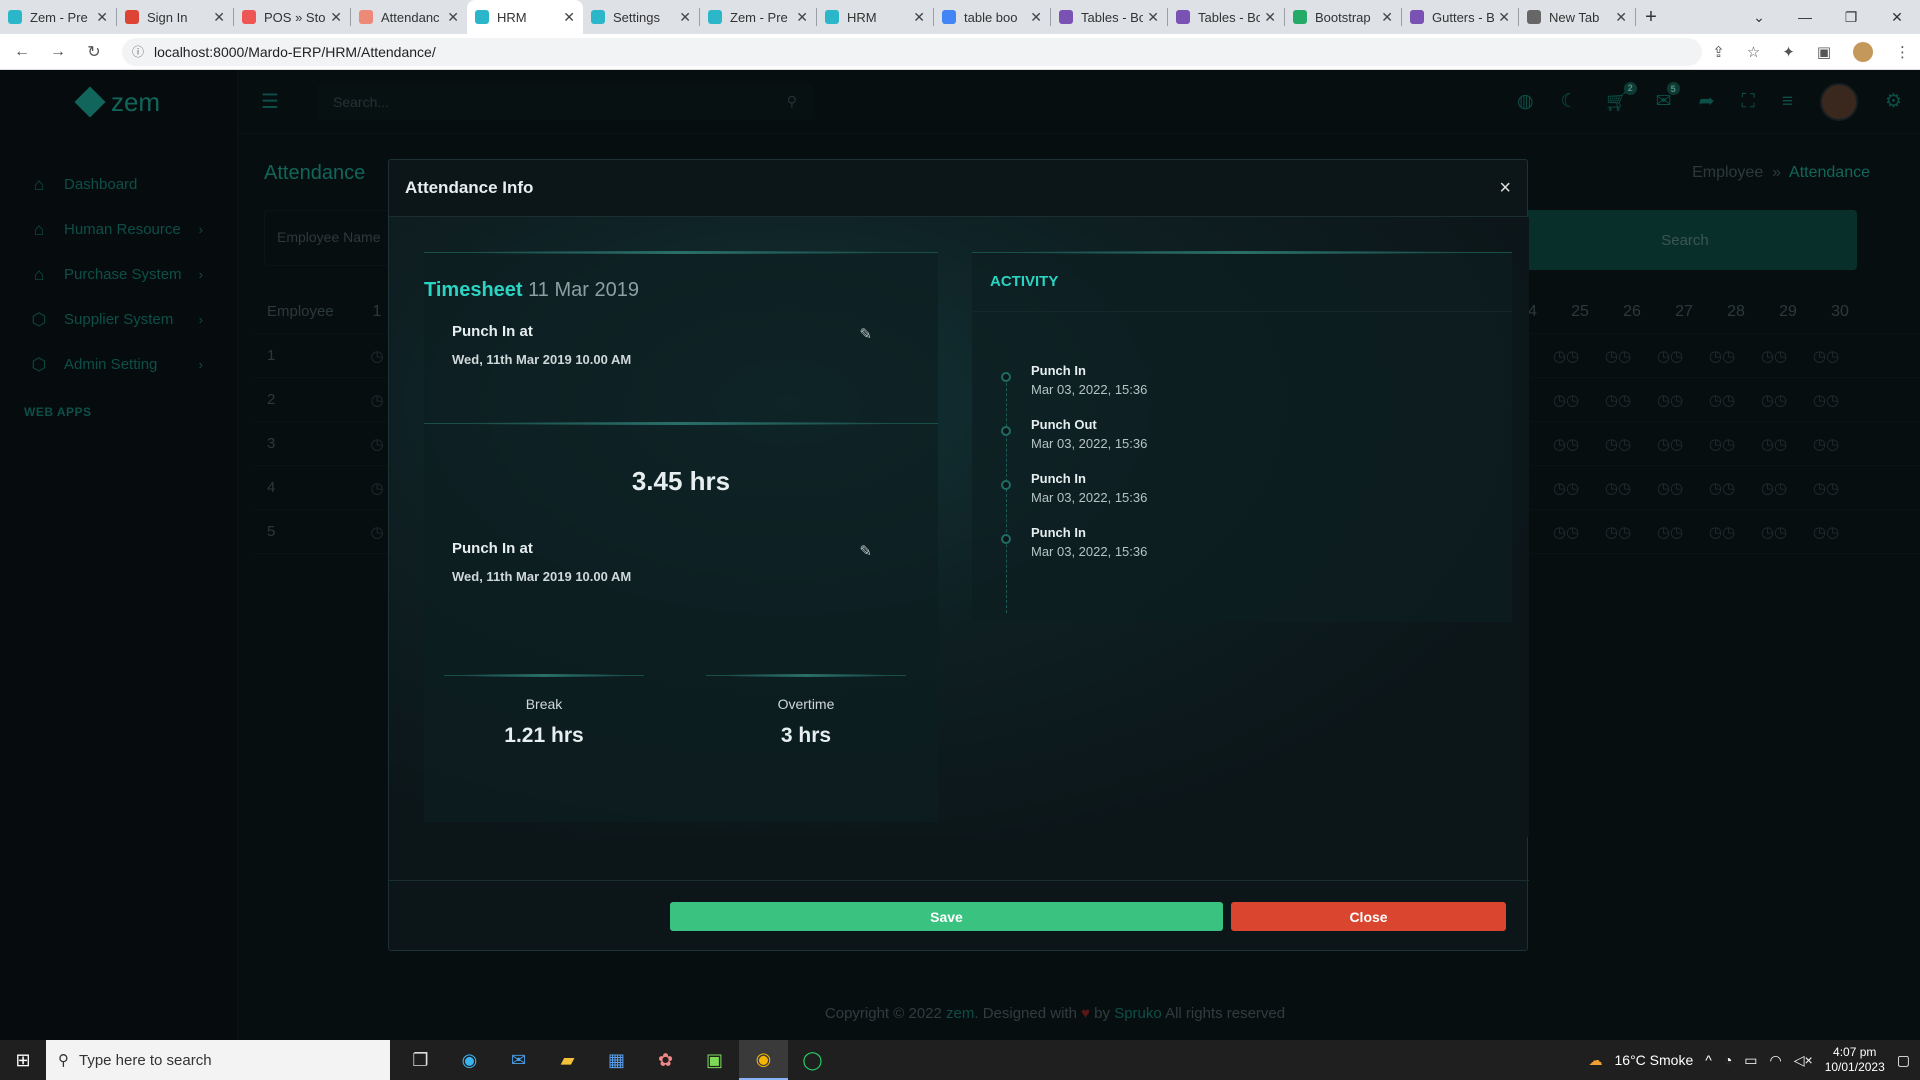  What do you see at coordinates (1728, 1060) in the screenshot?
I see `network-icon: ◔` at bounding box center [1728, 1060].